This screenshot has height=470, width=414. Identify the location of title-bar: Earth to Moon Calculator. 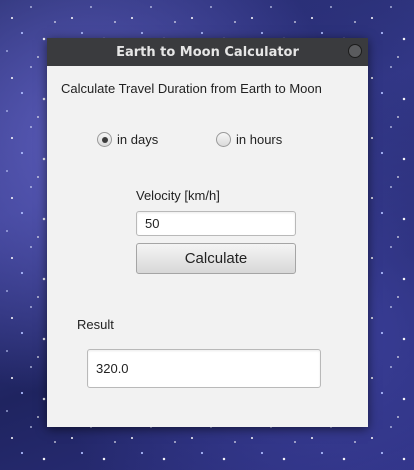
(207, 52).